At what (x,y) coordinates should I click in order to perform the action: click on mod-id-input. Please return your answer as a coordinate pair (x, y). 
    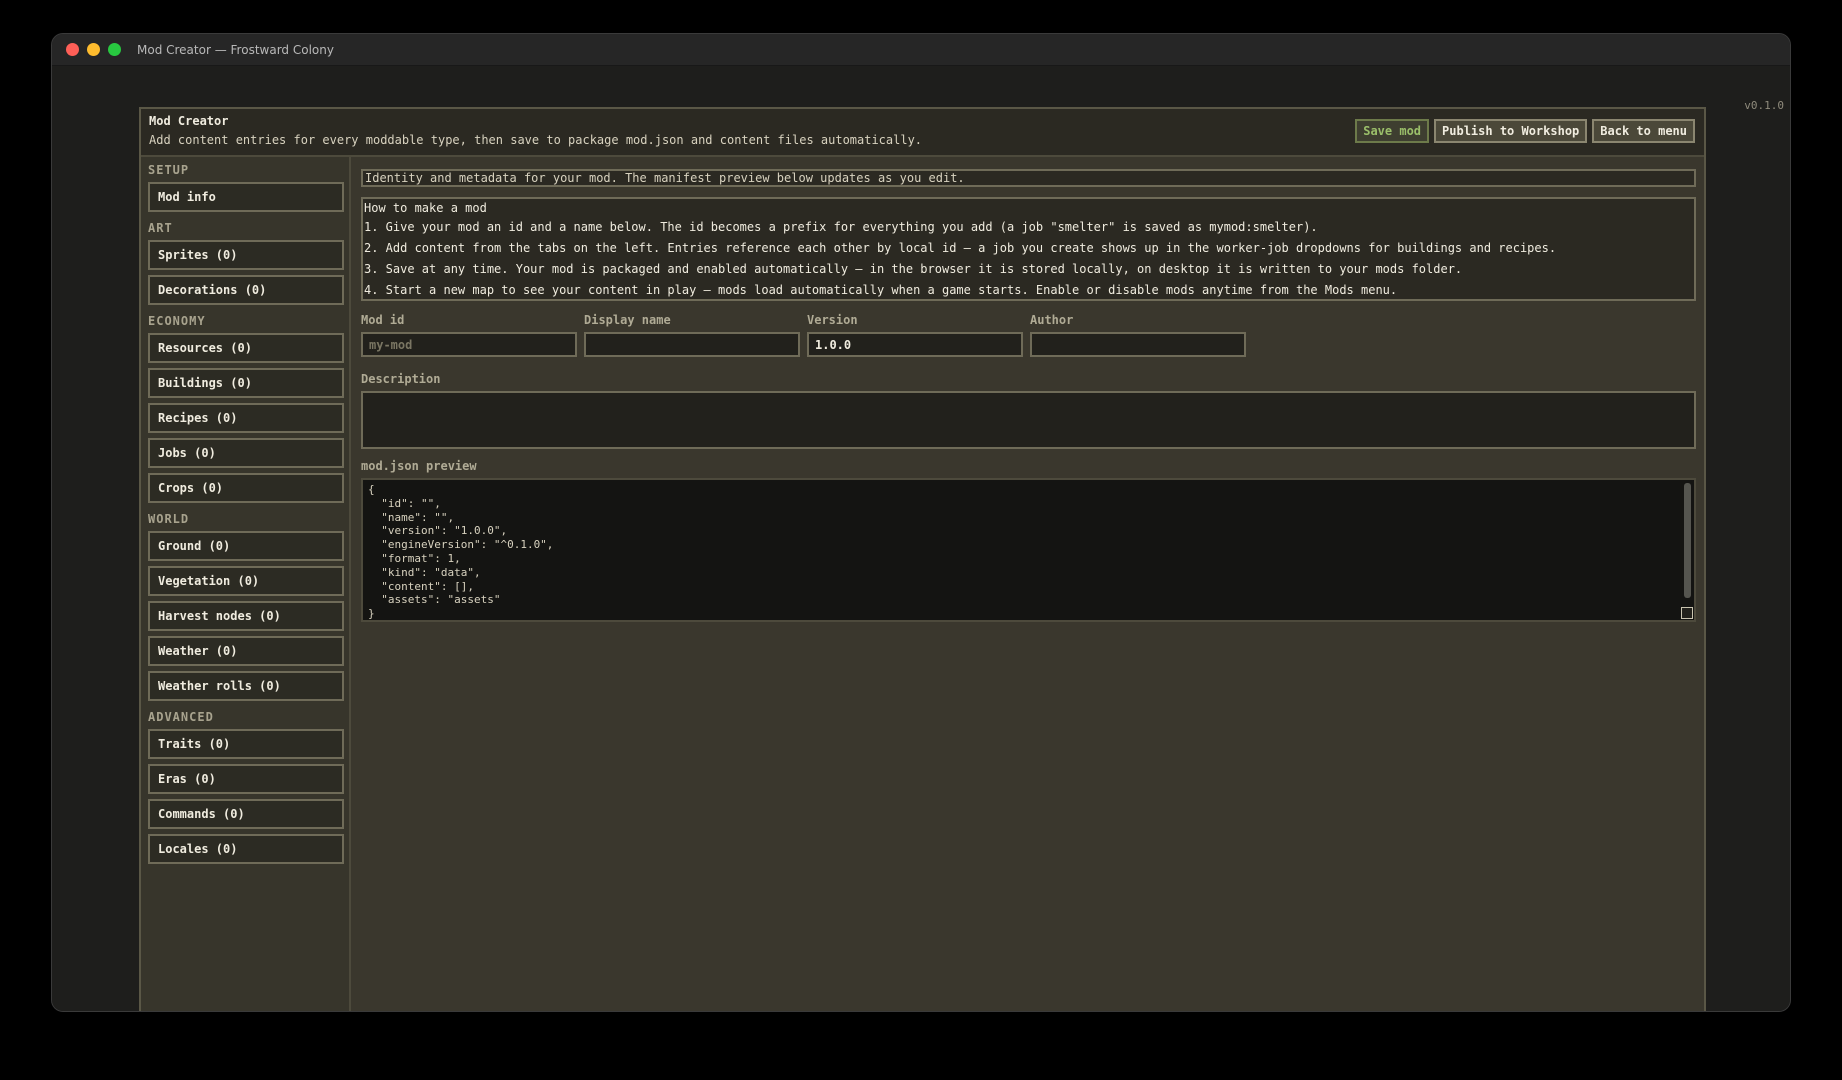
    Looking at the image, I should click on (469, 344).